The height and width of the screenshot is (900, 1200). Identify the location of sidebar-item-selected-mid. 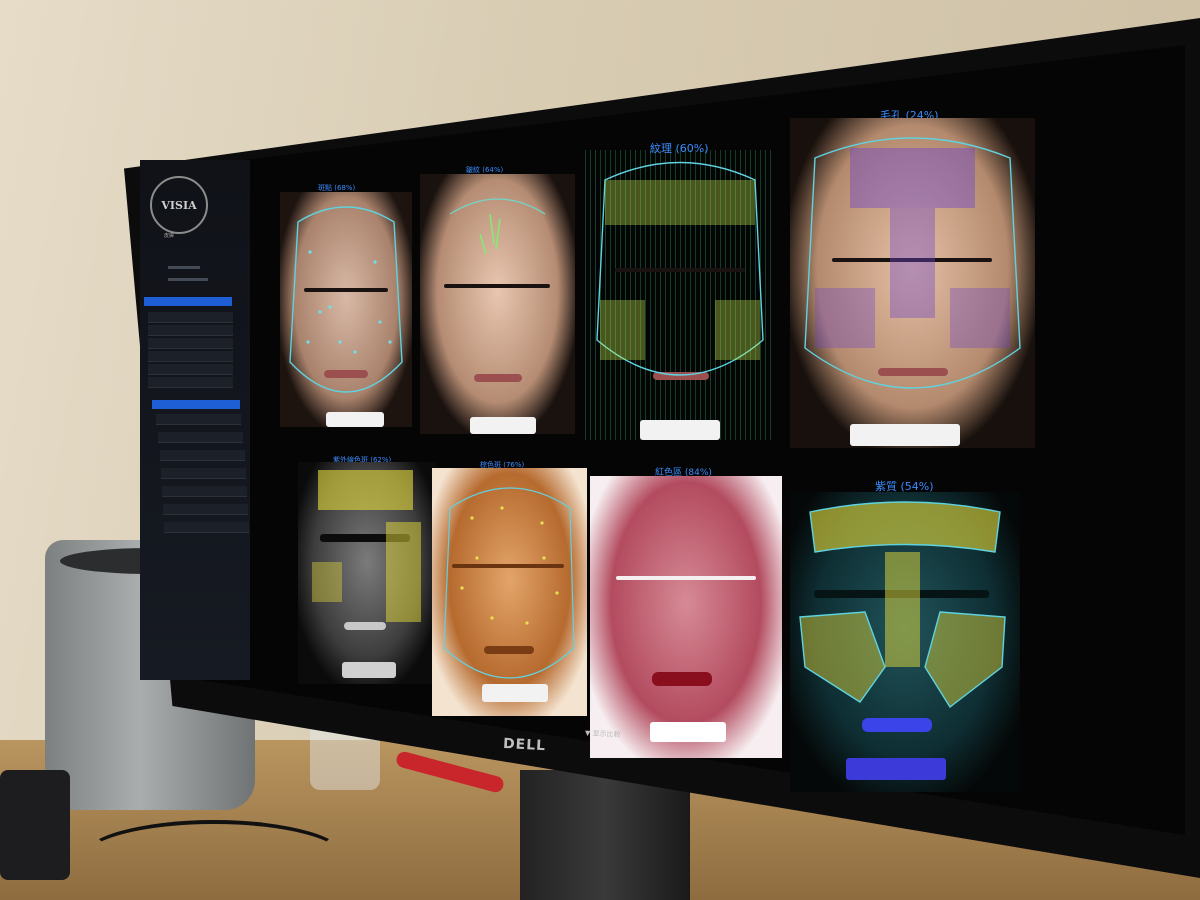
(196, 404).